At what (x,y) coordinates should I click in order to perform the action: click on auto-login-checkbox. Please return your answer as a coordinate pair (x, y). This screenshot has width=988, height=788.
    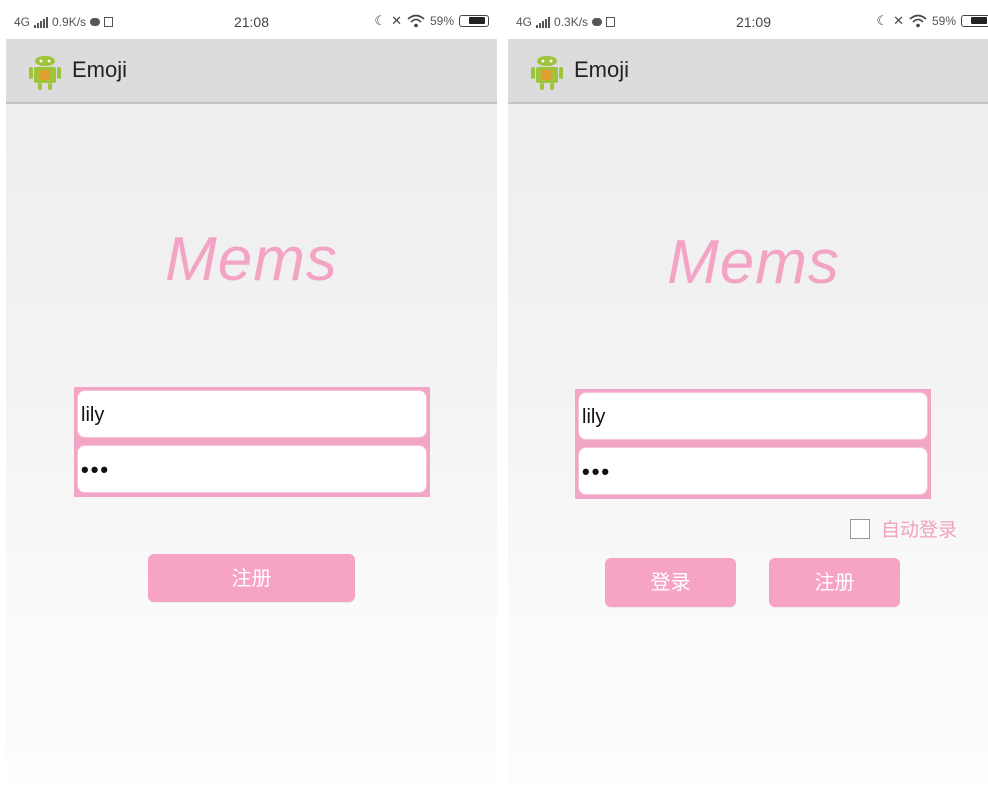
    Looking at the image, I should click on (860, 528).